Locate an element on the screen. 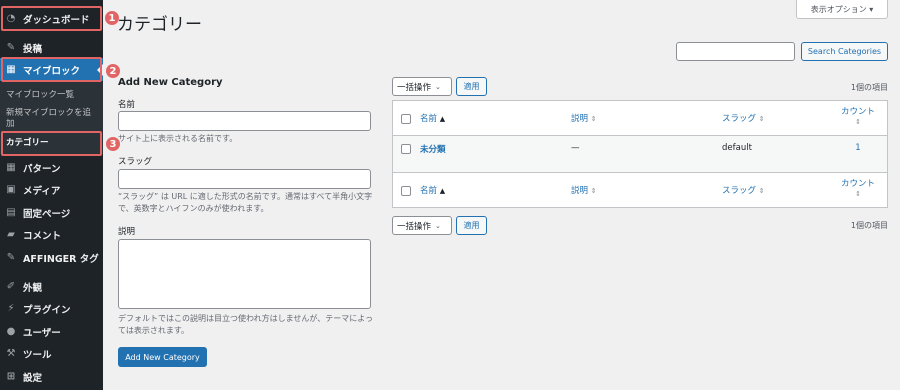 The width and height of the screenshot is (900, 390). screen-options-button: 表示オプション ▾ is located at coordinates (842, 9).